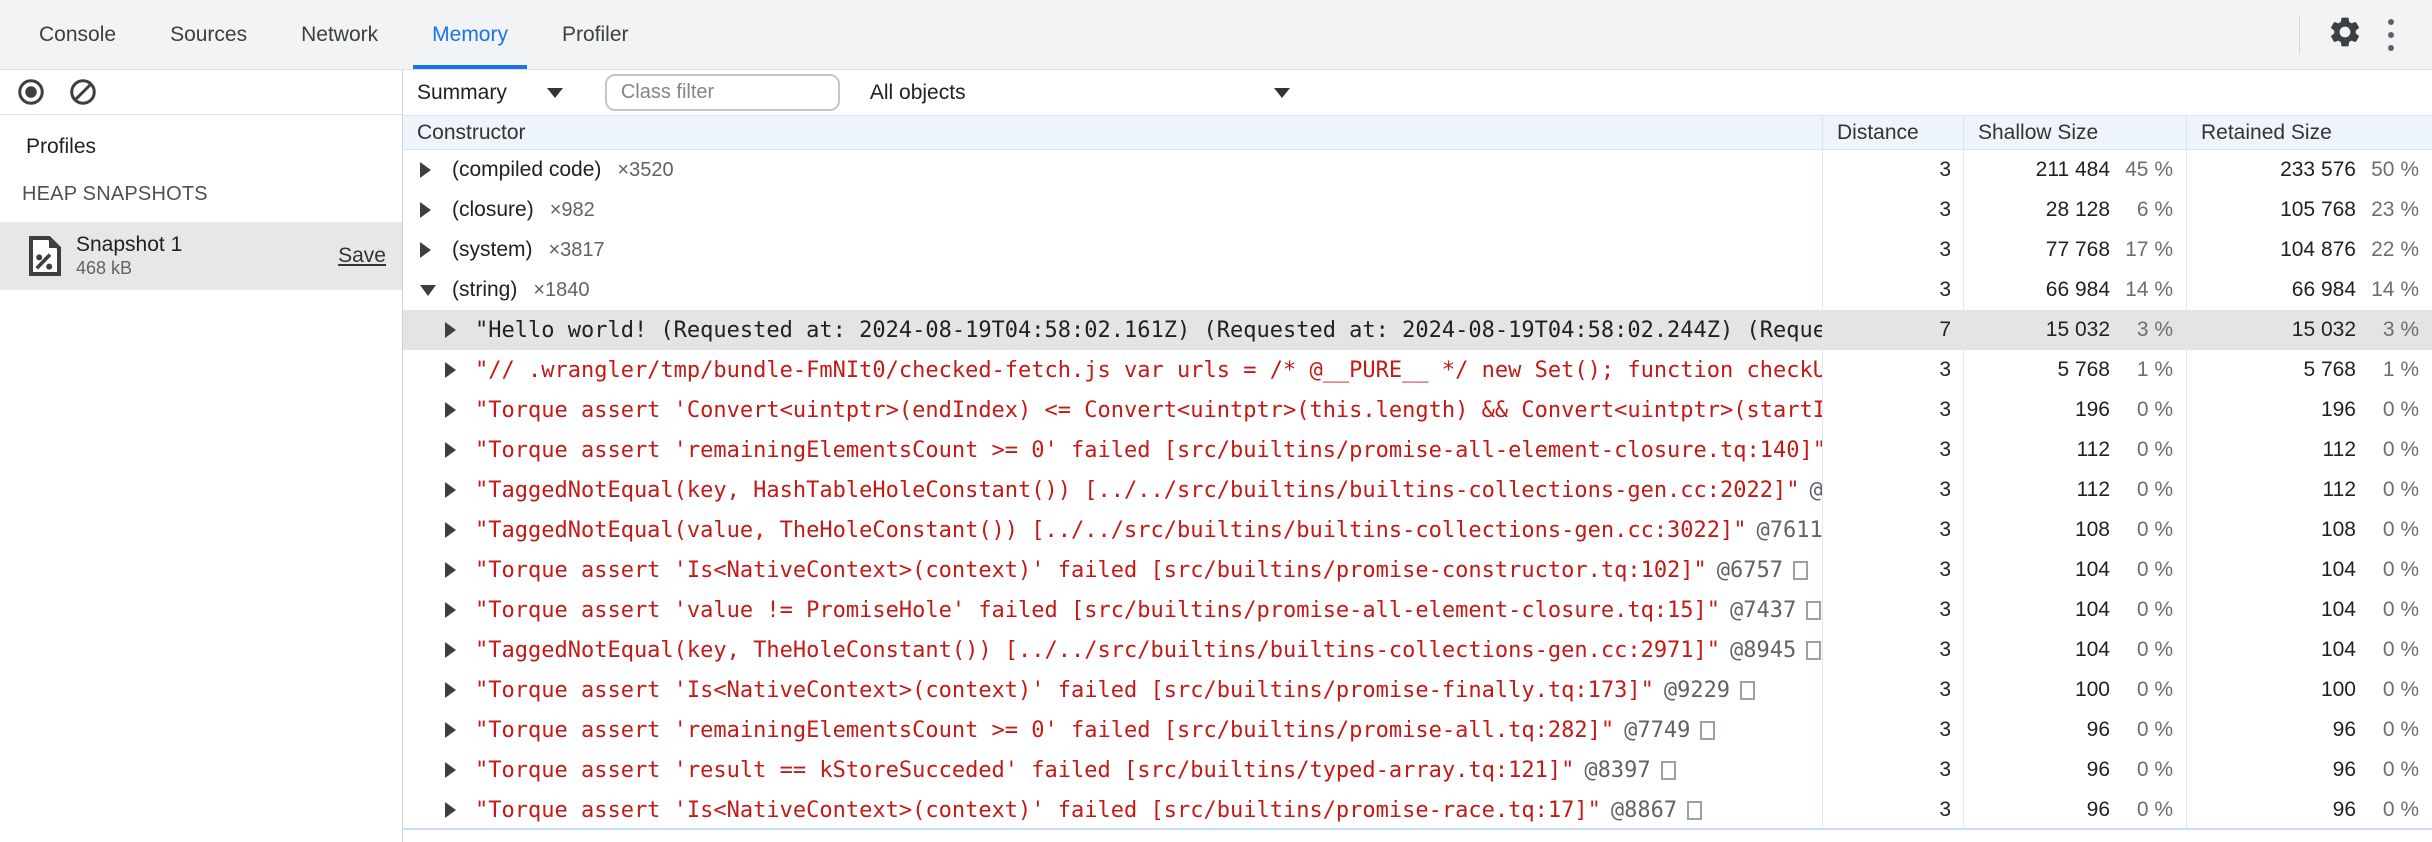  What do you see at coordinates (1281, 92) in the screenshot?
I see `chevron-down-icon` at bounding box center [1281, 92].